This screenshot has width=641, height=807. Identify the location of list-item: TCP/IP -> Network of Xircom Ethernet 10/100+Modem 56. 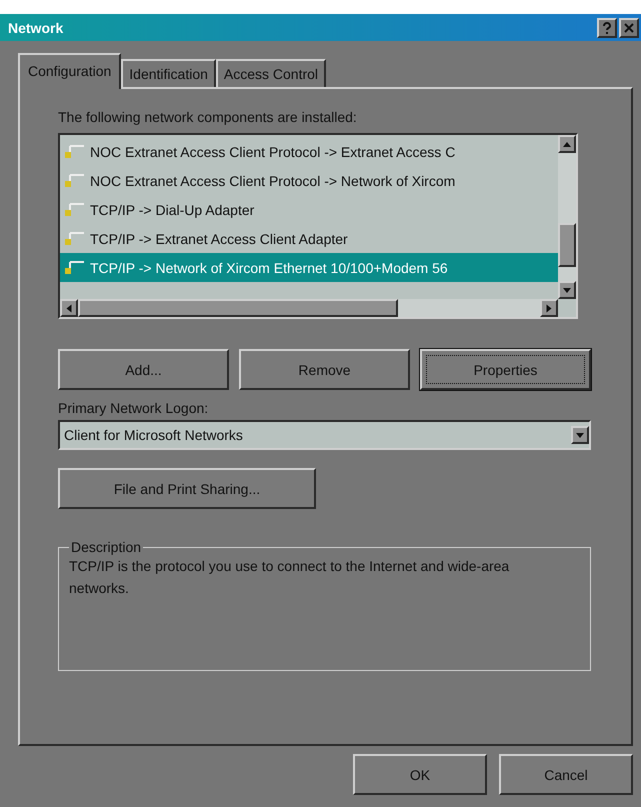
(309, 267).